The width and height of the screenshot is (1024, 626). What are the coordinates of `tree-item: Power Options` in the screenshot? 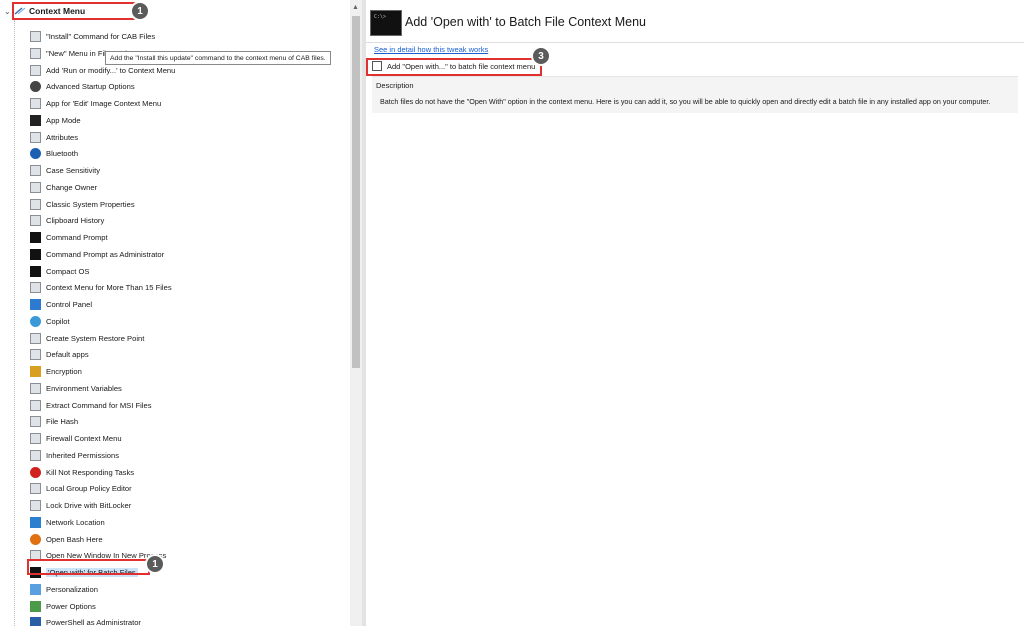 It's located at (63, 606).